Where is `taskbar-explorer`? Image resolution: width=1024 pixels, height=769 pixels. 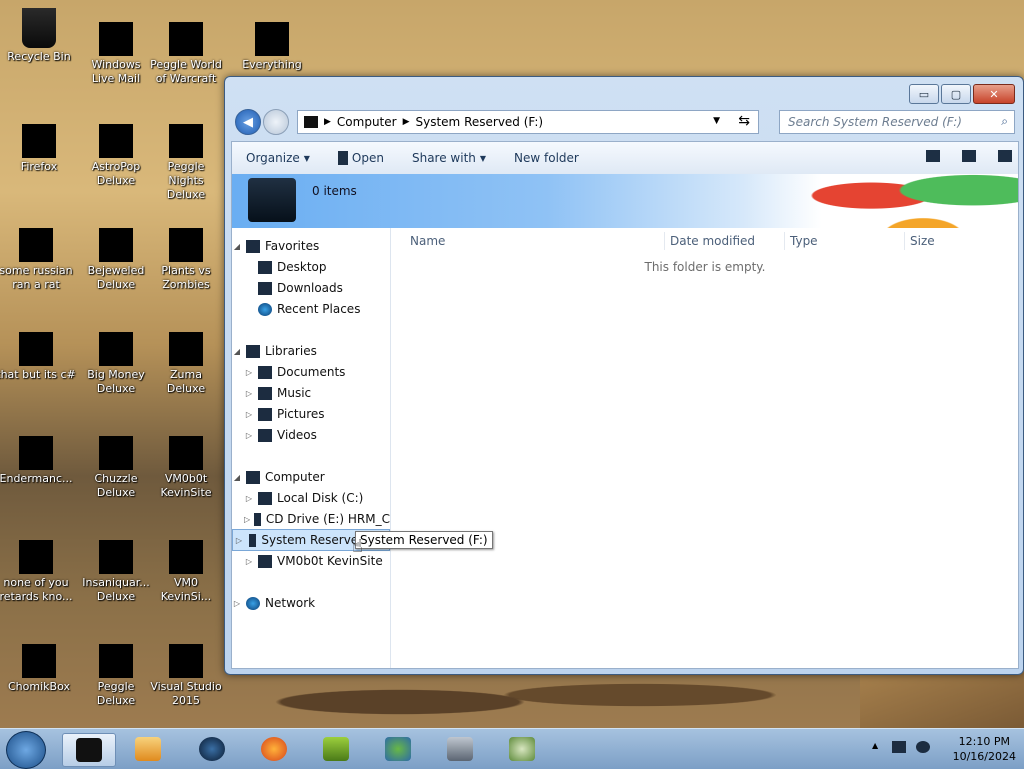
taskbar-explorer is located at coordinates (89, 750).